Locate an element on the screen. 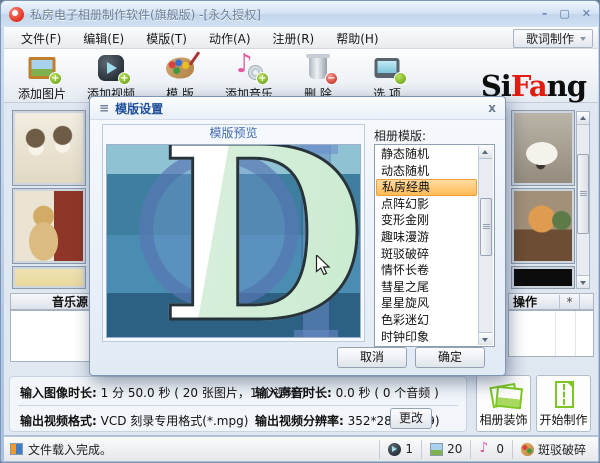 The image size is (600, 463). window-title: 私房电子相册制作软件(旗舰版) -[永久授权] is located at coordinates (145, 14).